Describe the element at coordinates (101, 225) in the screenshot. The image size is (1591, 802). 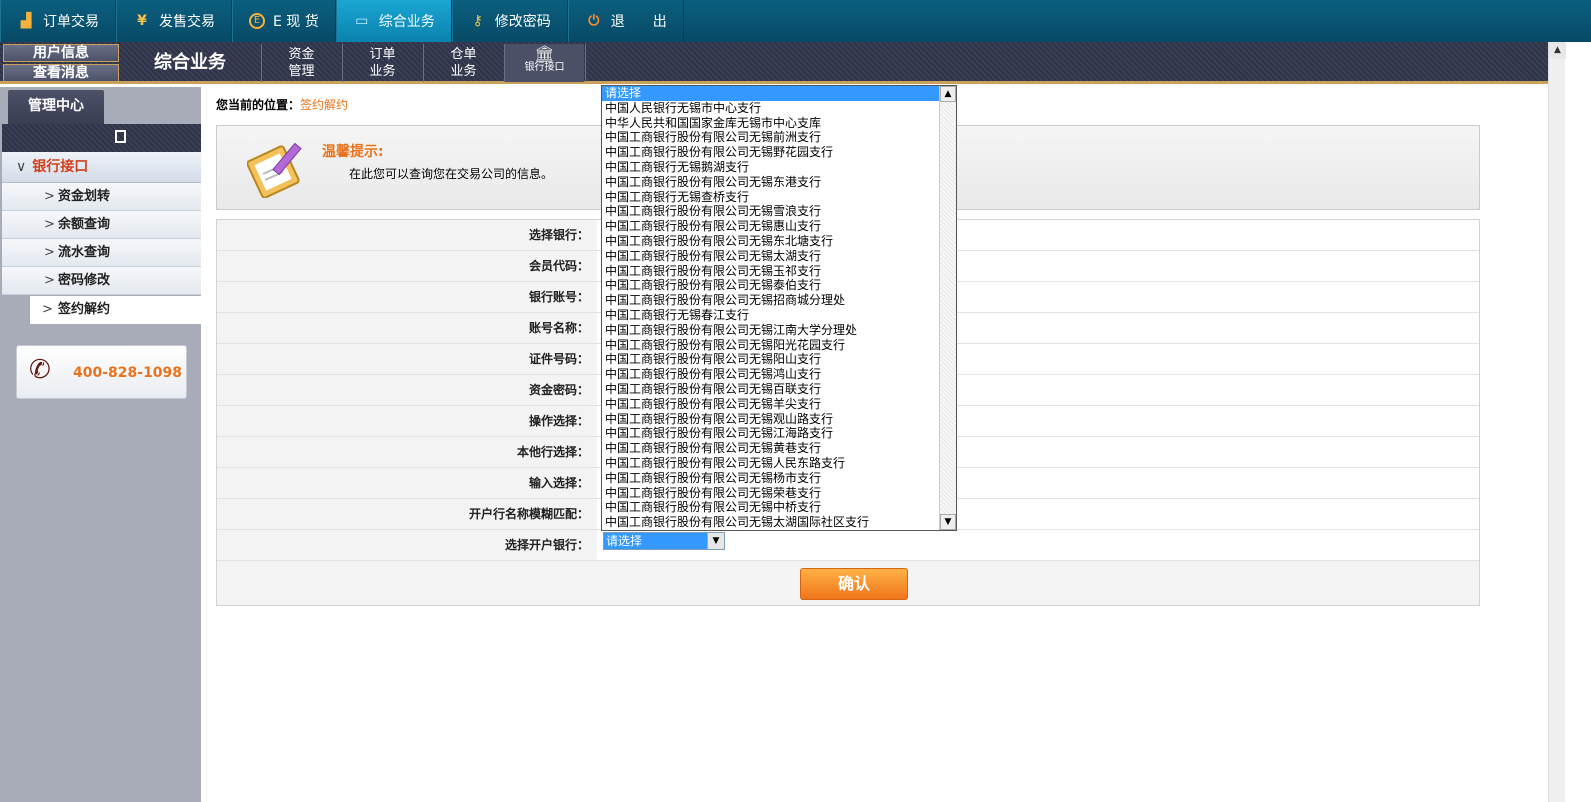
I see `sidebar-item-balance-query: > 余额查询` at that location.